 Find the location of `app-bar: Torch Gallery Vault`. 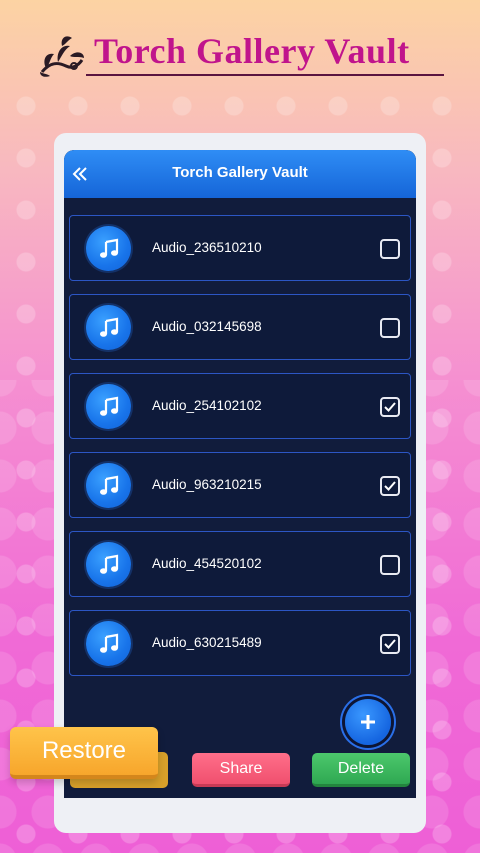

app-bar: Torch Gallery Vault is located at coordinates (240, 174).